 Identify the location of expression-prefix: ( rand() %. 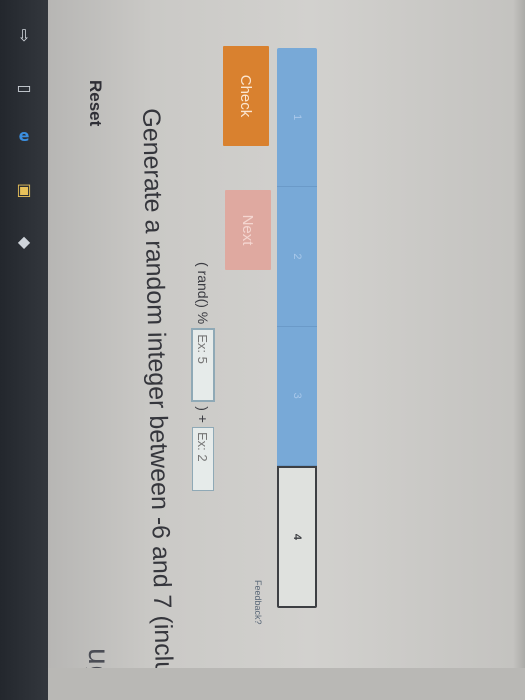
(203, 293).